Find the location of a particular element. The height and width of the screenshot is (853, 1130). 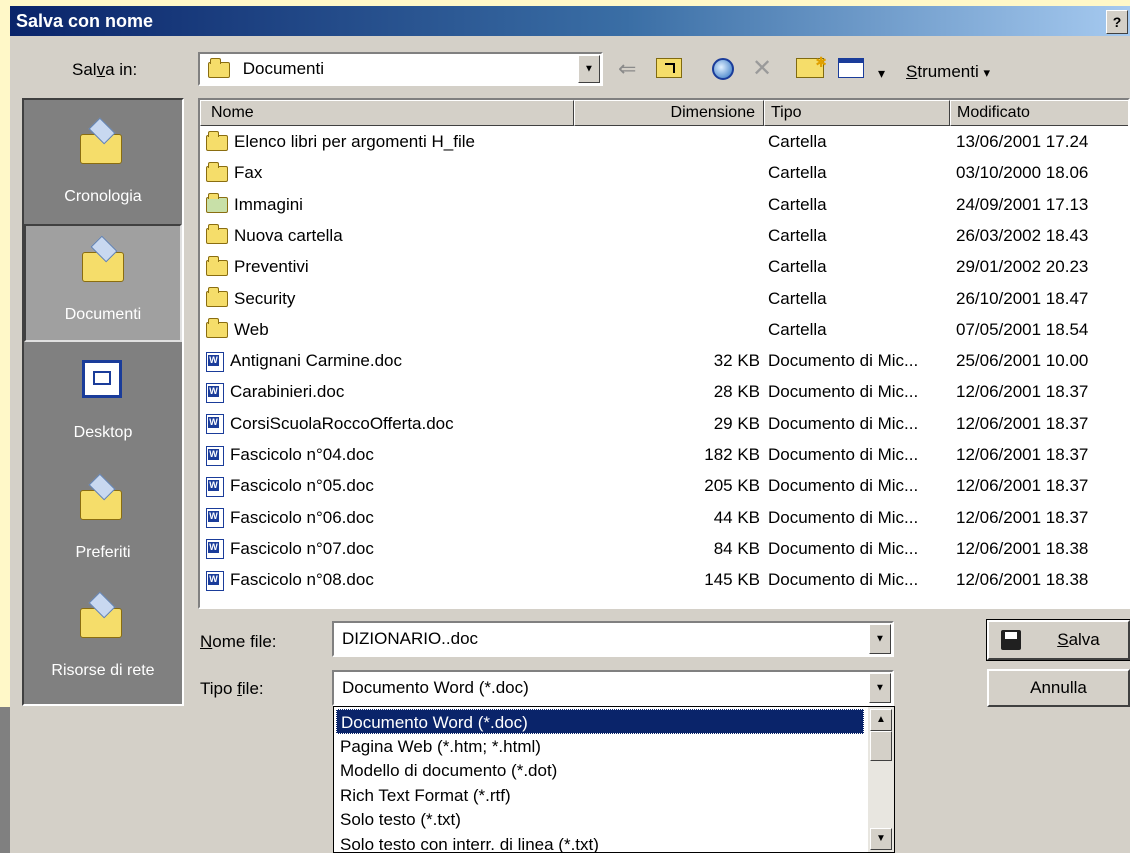

scroll-thumb is located at coordinates (881, 746).